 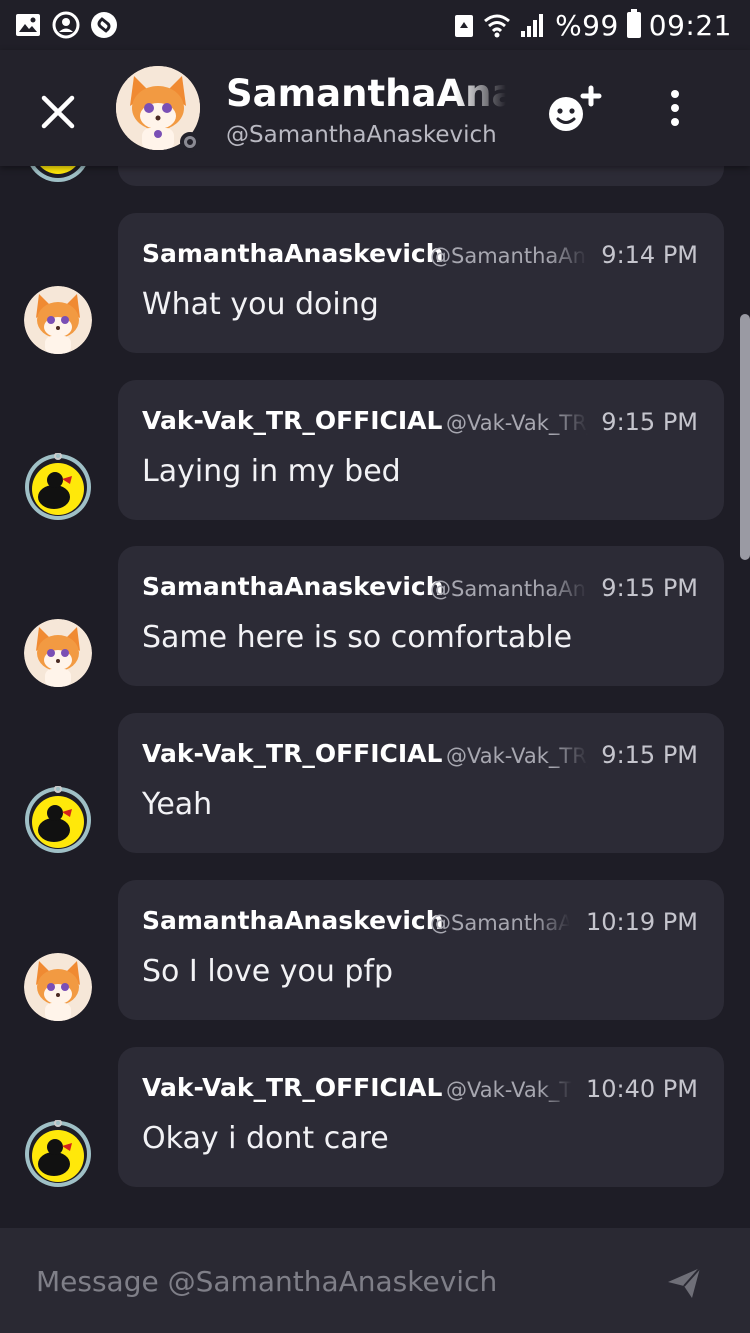 I want to click on presence-indicator, so click(x=190, y=142).